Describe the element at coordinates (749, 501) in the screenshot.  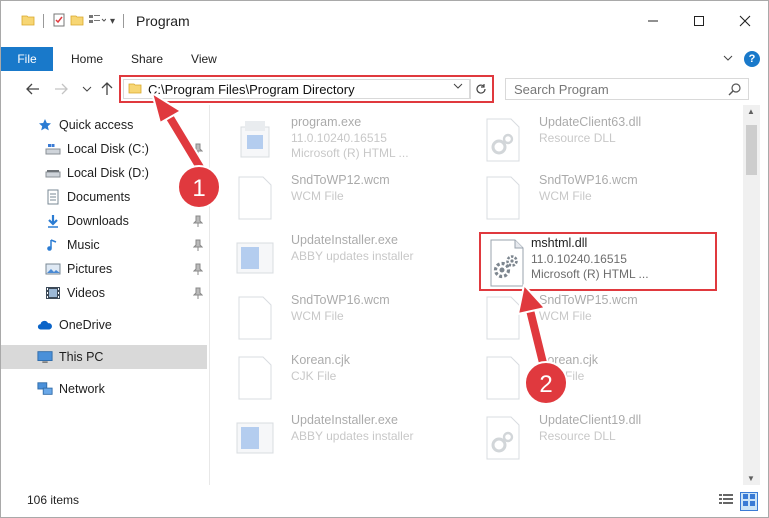
I see `large-icons-view-icon` at that location.